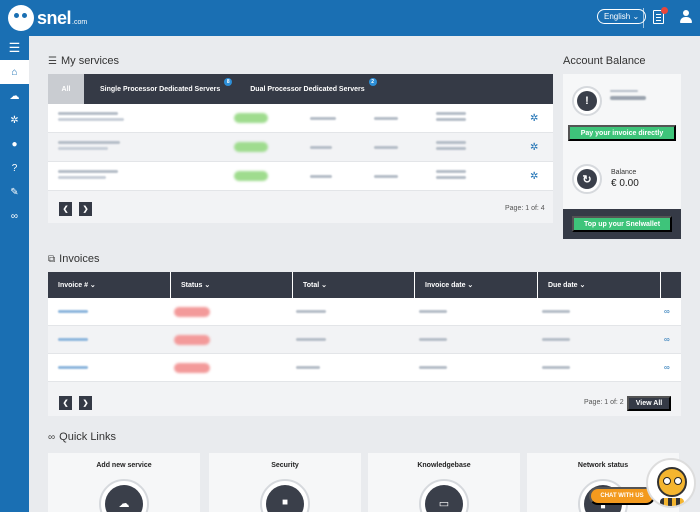  I want to click on count-badge: 2, so click(372, 82).